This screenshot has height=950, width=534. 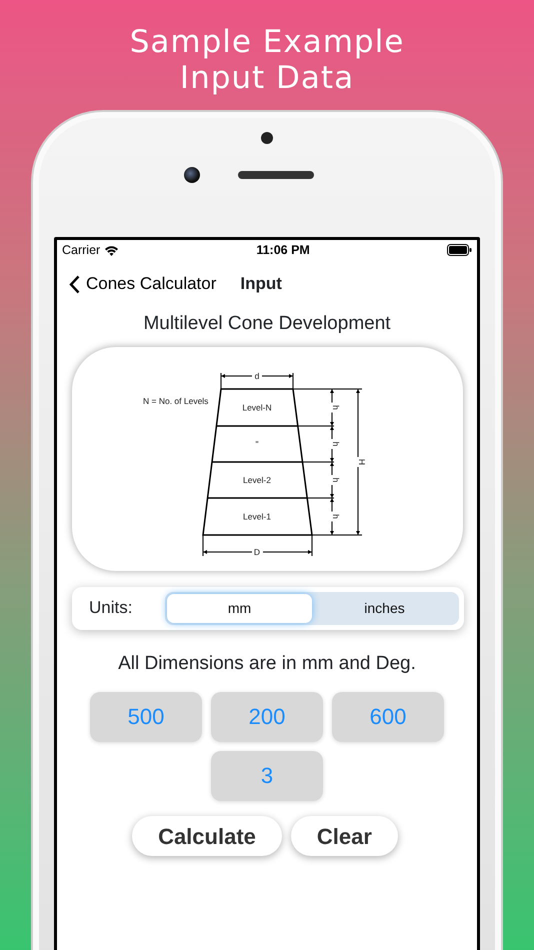 I want to click on level-label: Level-2, so click(x=257, y=479).